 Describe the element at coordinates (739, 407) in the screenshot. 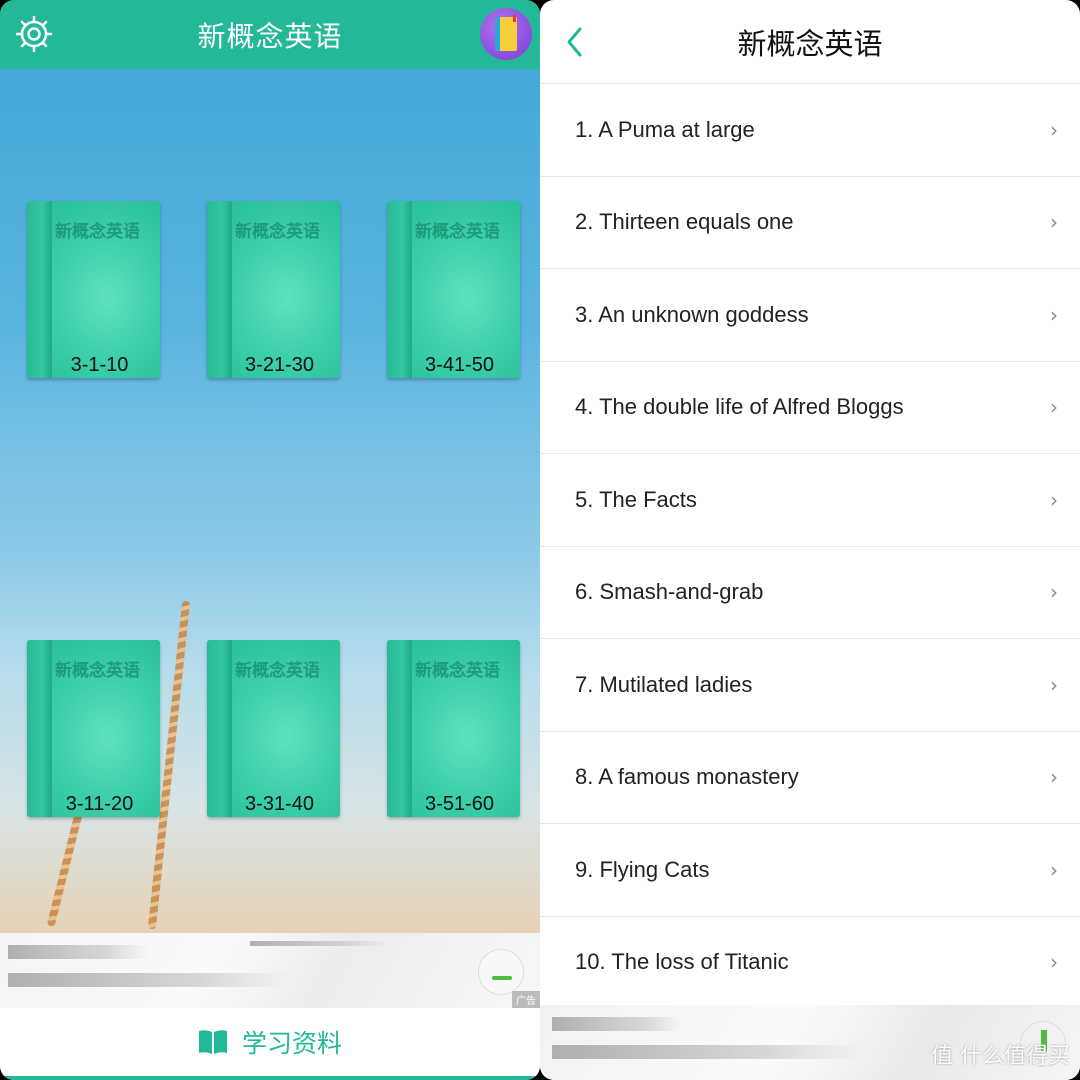

I see `lesson-title: 4. The double life of Alfred Bloggs` at that location.